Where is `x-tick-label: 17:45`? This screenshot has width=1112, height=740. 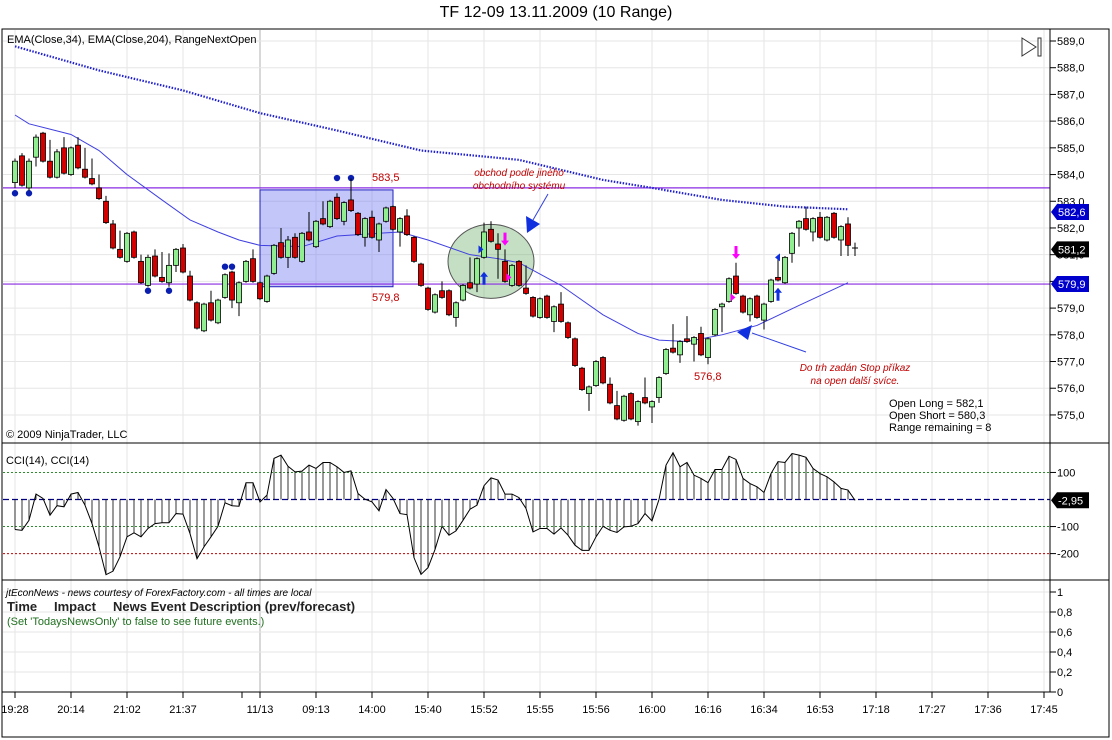
x-tick-label: 17:45 is located at coordinates (1044, 710).